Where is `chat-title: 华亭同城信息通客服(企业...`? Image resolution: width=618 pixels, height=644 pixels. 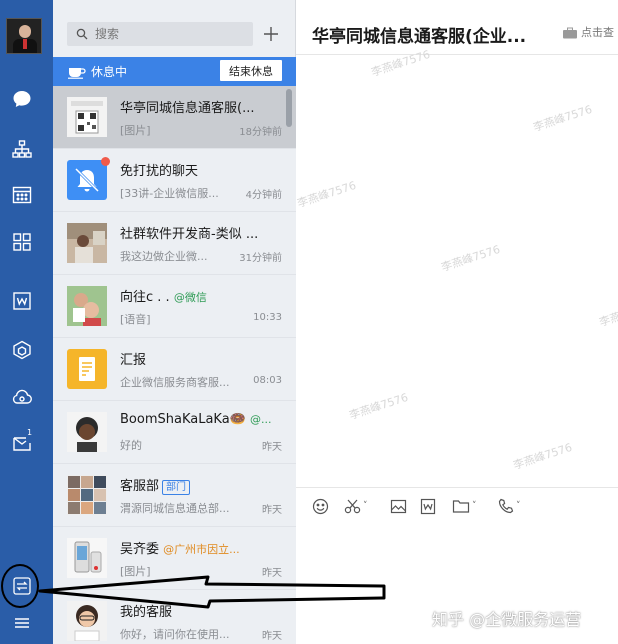
chat-title: 华亭同城信息通客服(企业... is located at coordinates (419, 37).